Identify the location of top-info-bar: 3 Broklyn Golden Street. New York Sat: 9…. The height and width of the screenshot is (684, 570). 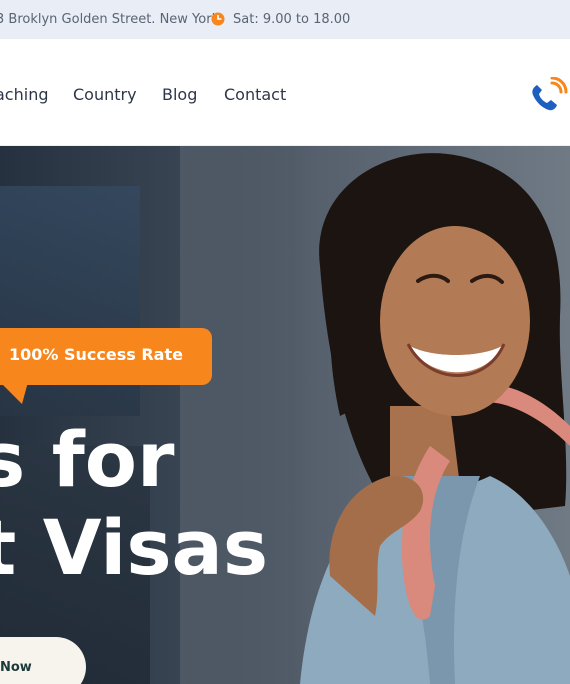
(285, 19).